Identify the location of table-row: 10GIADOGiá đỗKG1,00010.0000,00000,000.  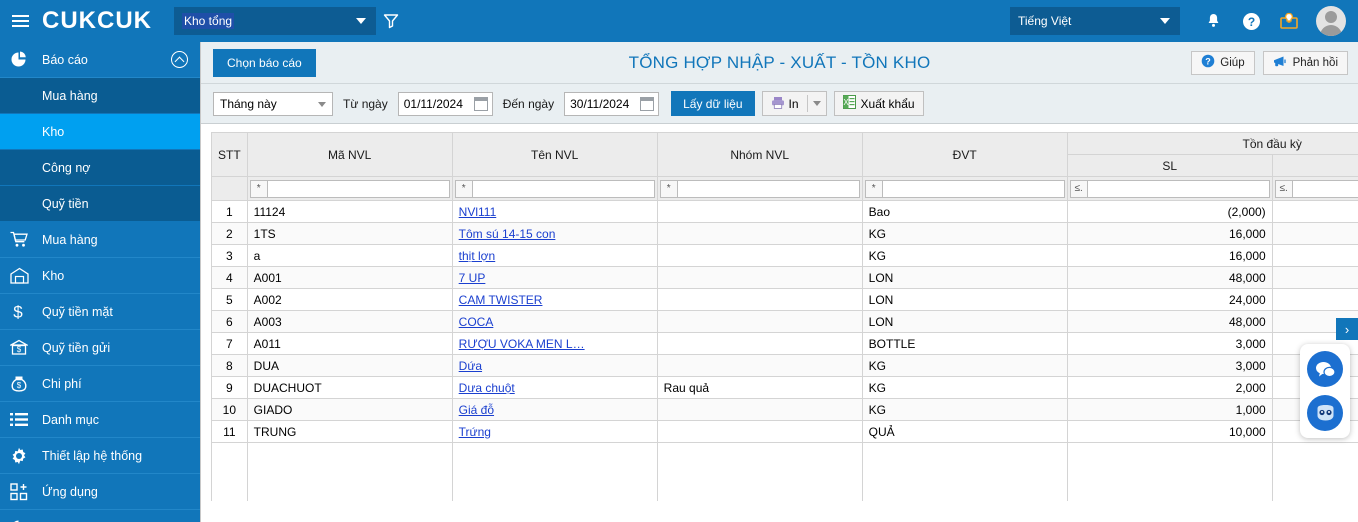
(784, 409).